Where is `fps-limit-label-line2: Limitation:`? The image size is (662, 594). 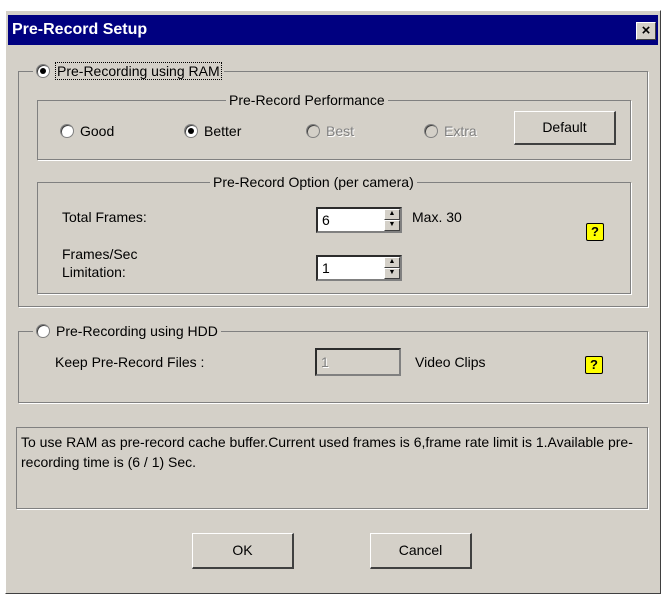
fps-limit-label-line2: Limitation: is located at coordinates (94, 272).